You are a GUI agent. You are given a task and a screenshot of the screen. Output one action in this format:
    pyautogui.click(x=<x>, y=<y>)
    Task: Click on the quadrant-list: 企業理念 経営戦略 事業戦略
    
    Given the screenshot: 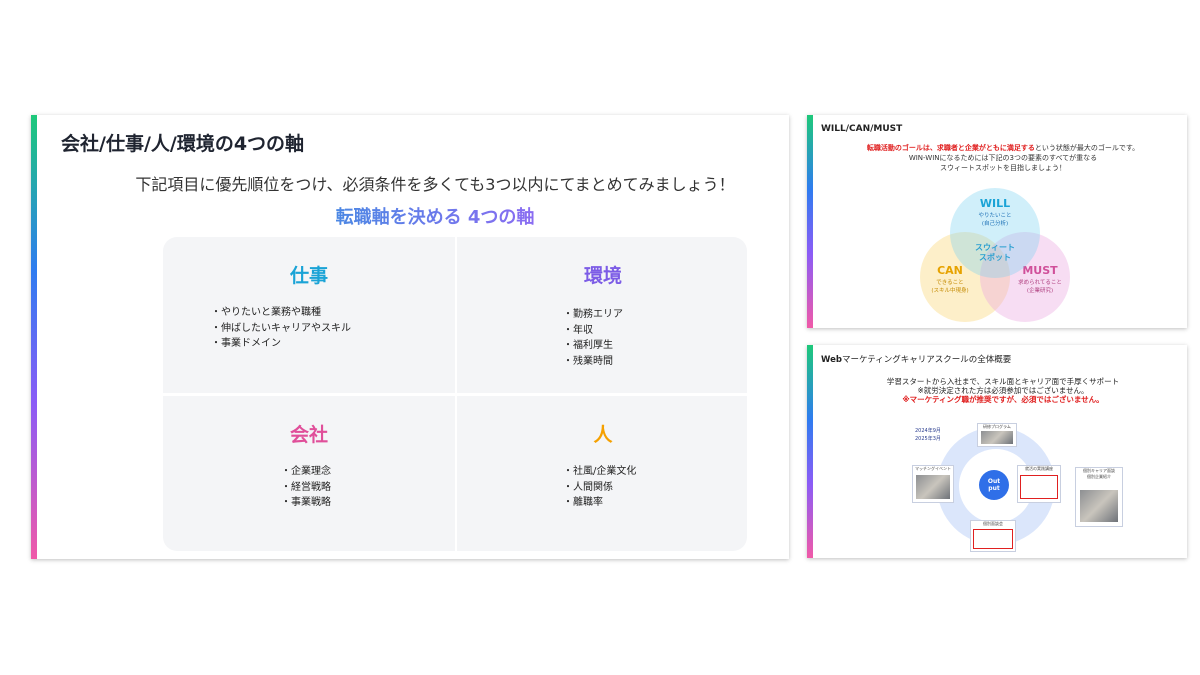 What is the action you would take?
    pyautogui.click(x=306, y=487)
    